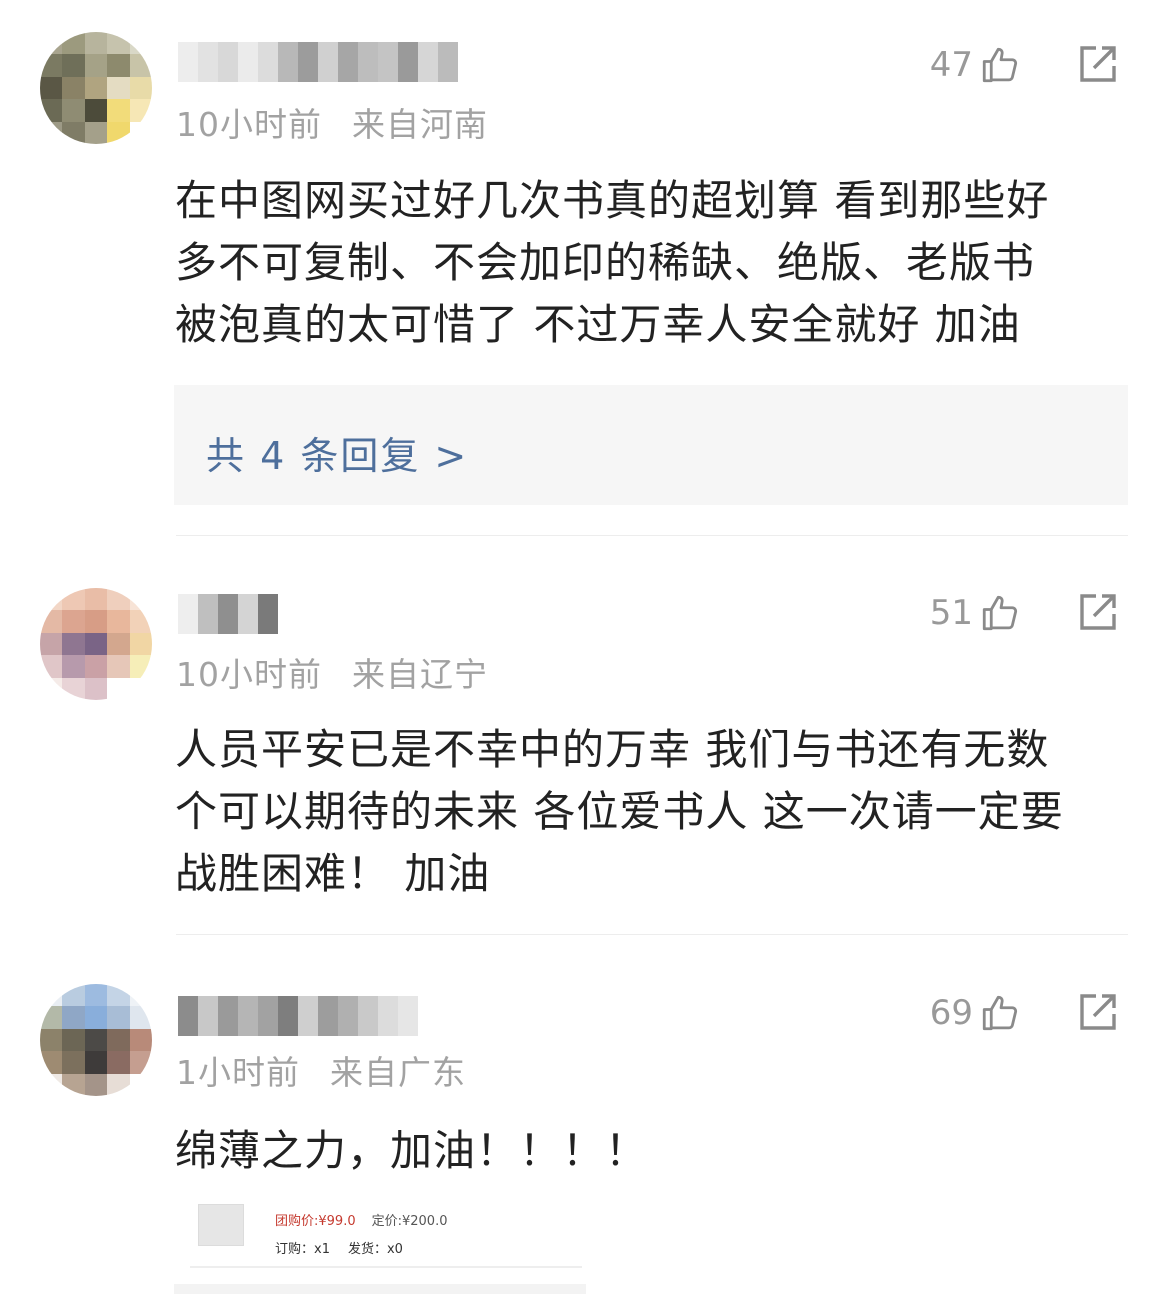  I want to click on comment-meta: 10小时前 来自辽宁, so click(332, 672).